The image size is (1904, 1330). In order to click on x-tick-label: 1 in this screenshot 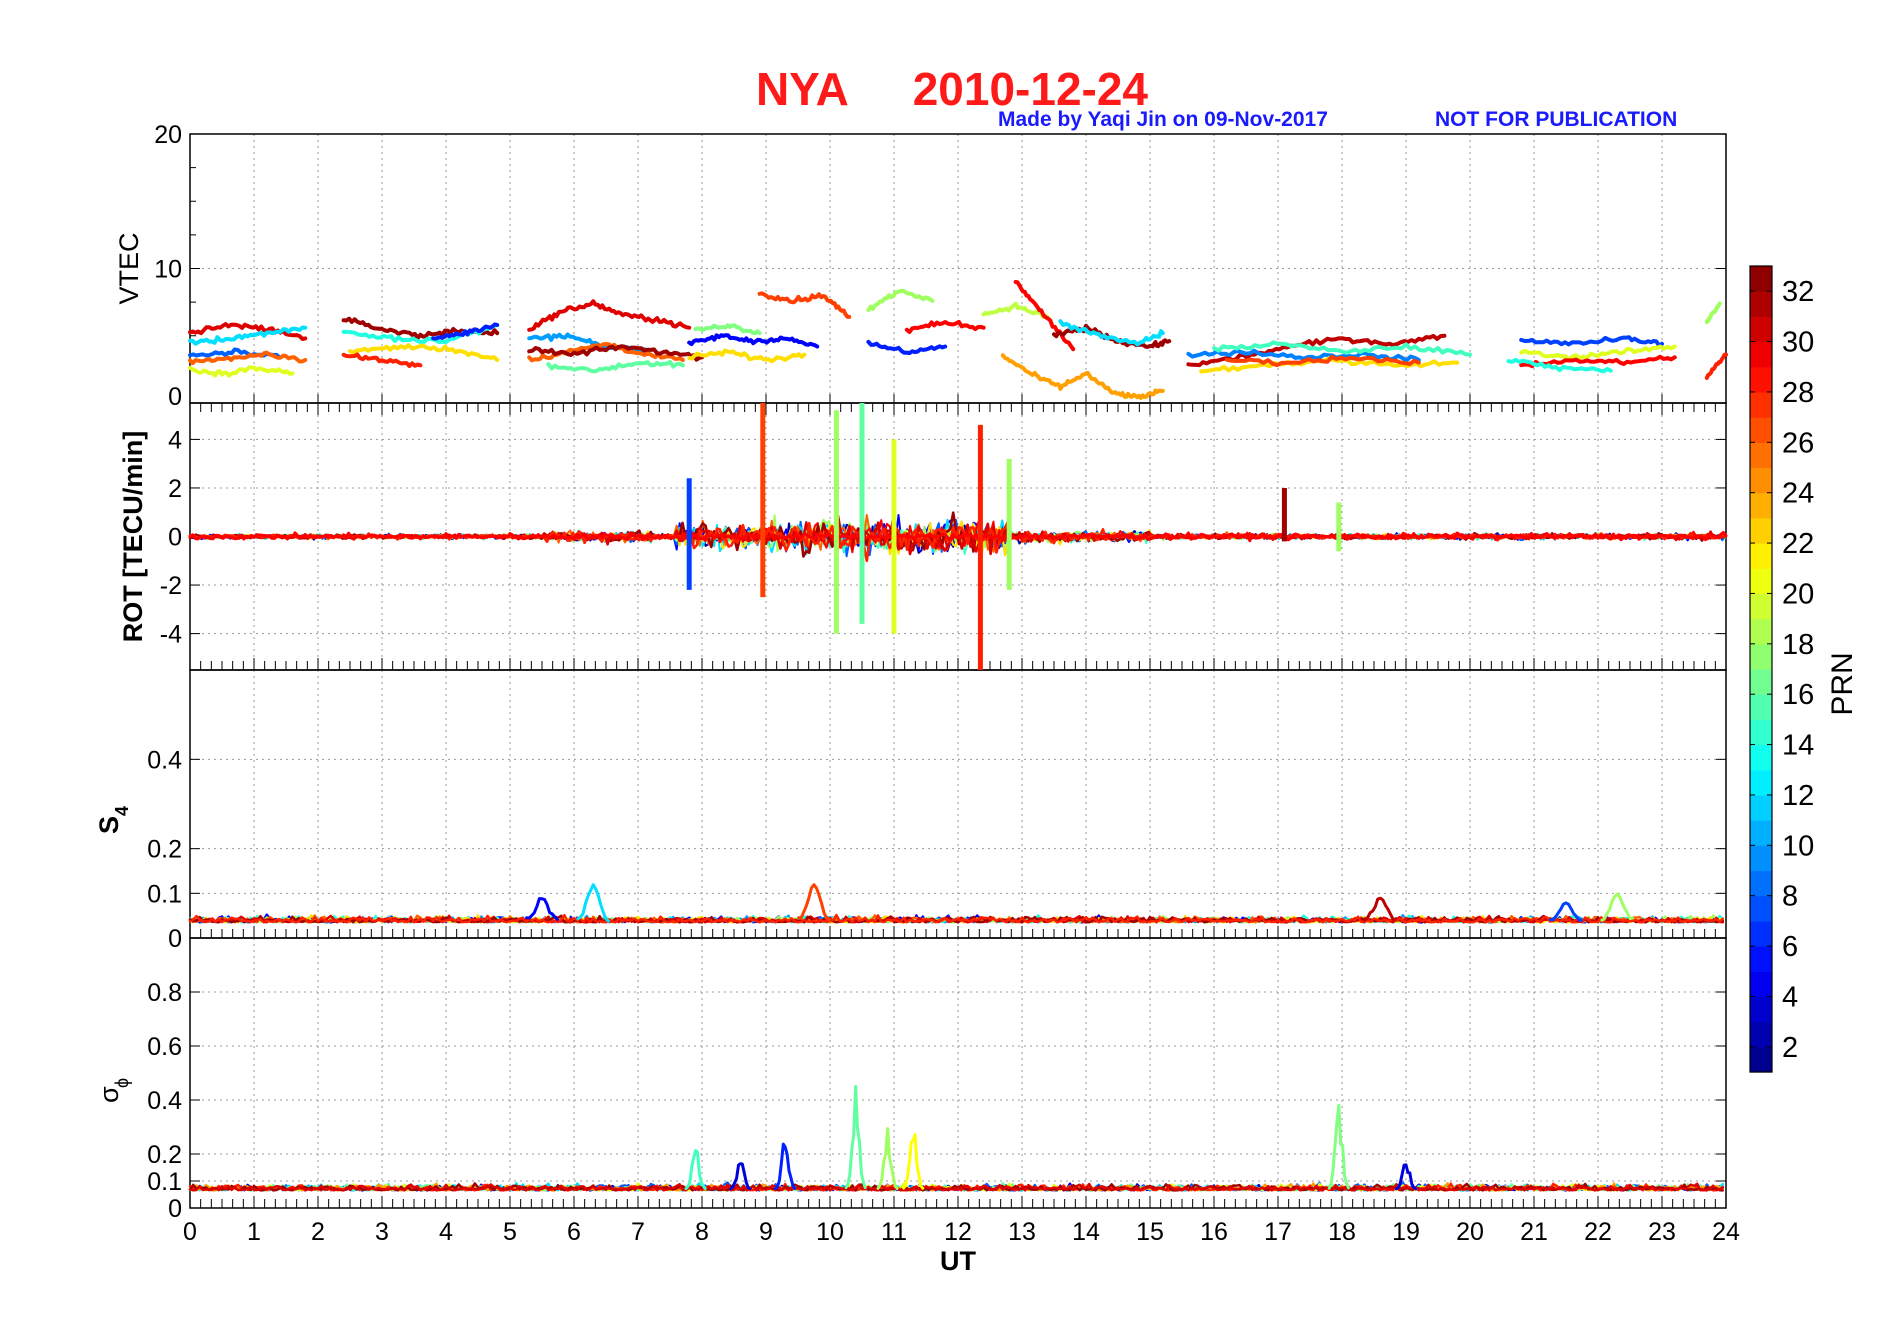, I will do `click(254, 1232)`.